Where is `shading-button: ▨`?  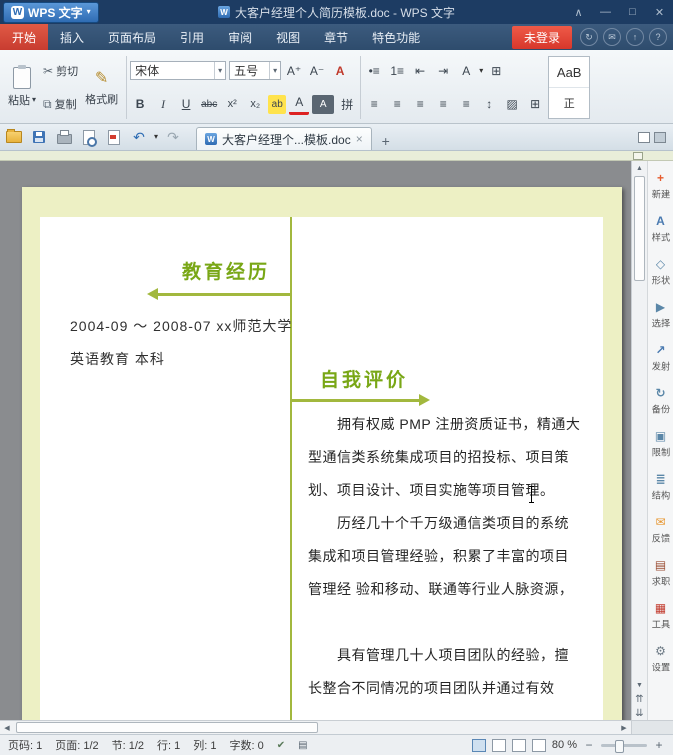
shading-button: ▨ is located at coordinates (512, 104).